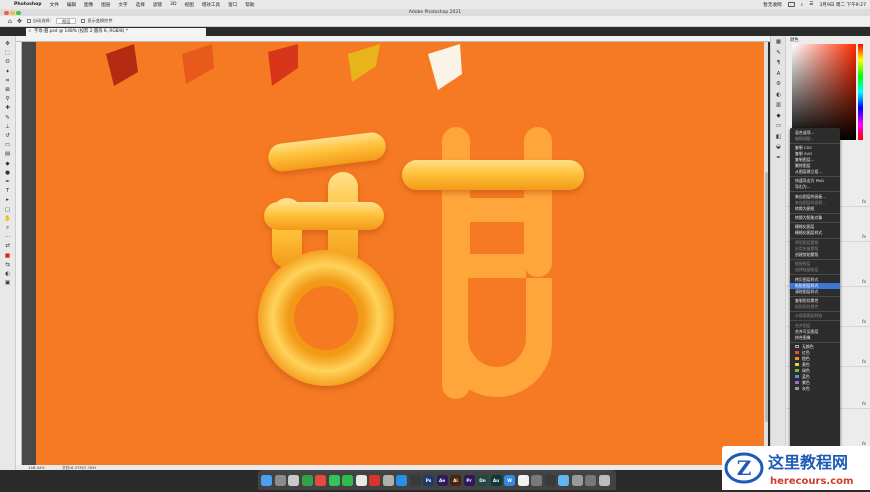  I want to click on dock-app-wechat-icon, so click(347, 480).